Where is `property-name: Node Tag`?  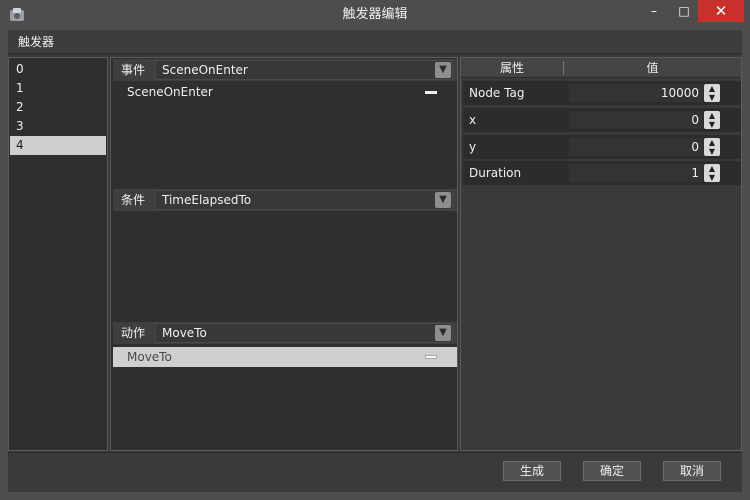 property-name: Node Tag is located at coordinates (497, 93).